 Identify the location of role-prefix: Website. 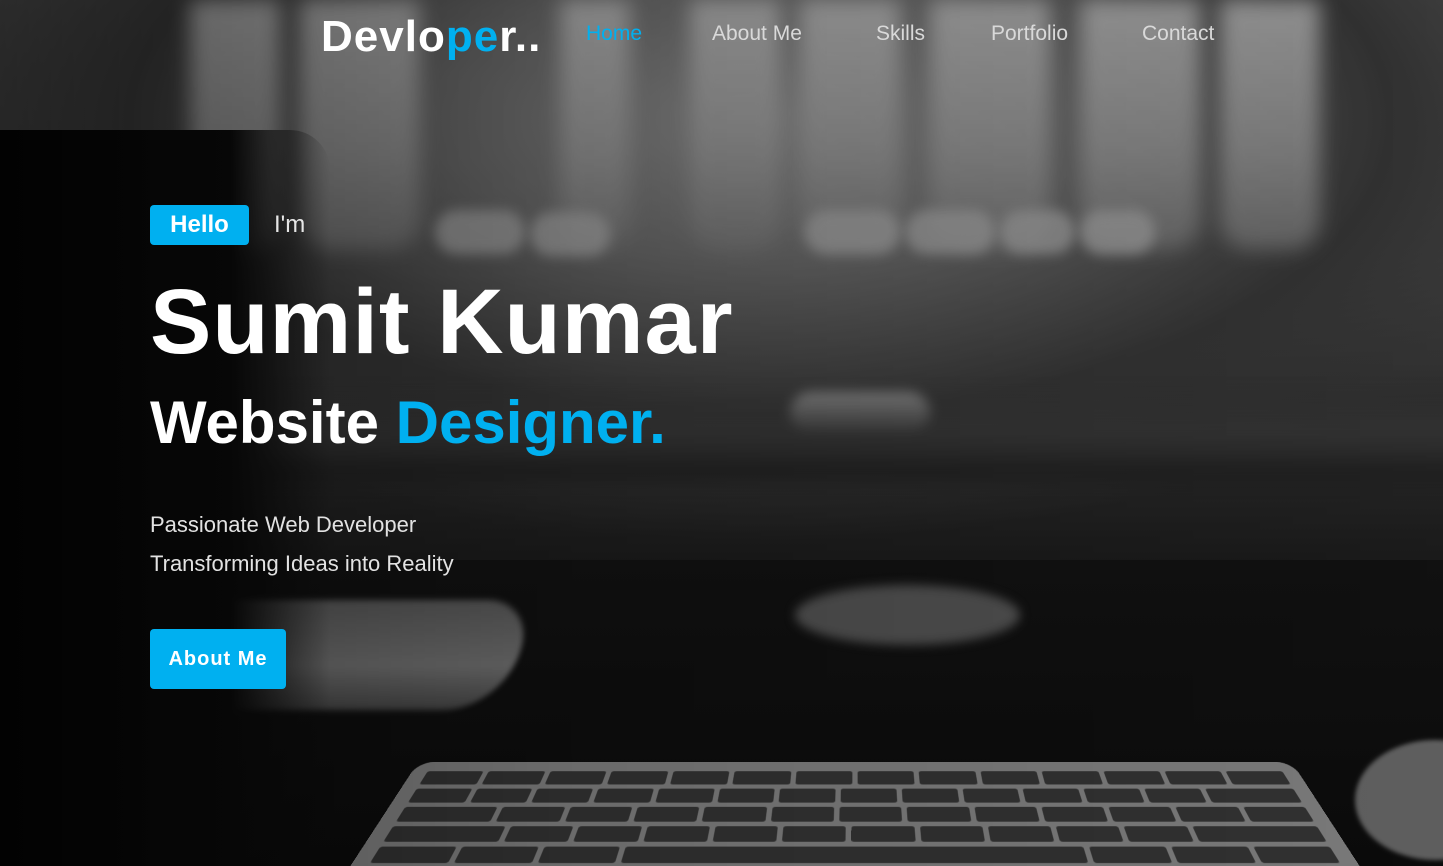
(264, 422).